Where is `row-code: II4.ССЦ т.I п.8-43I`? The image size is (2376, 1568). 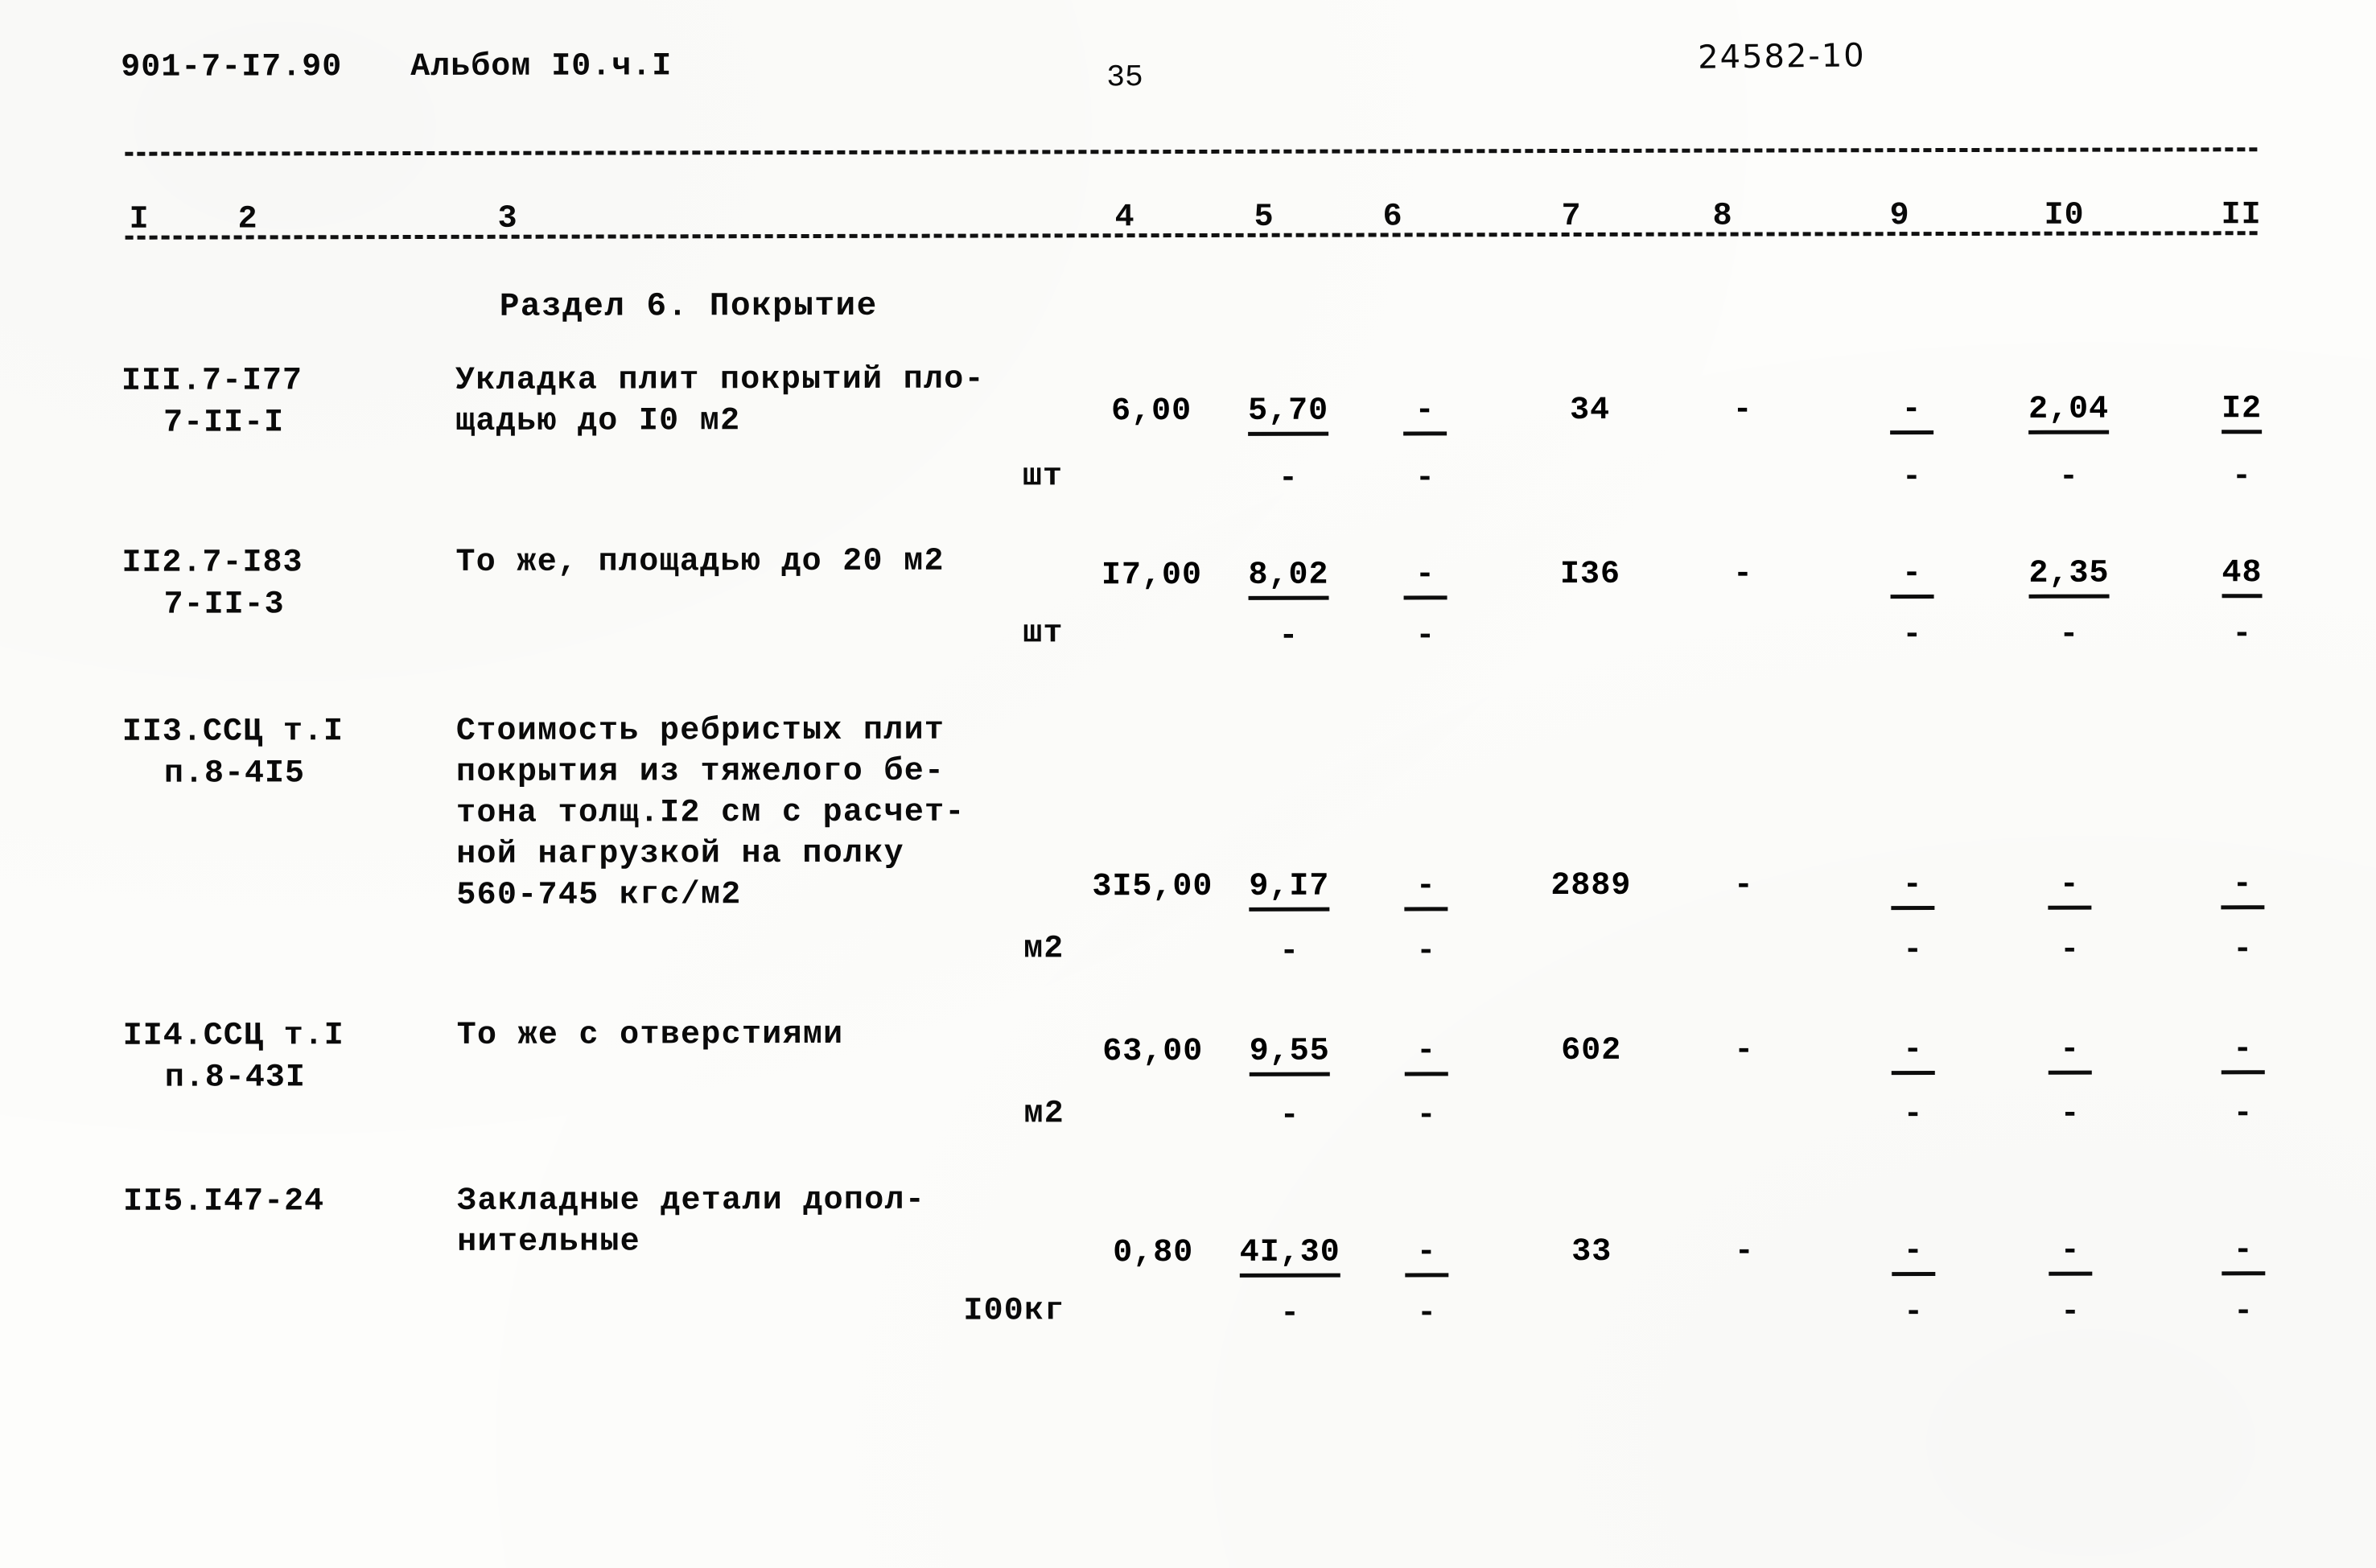
row-code: II4.ССЦ т.I п.8-43I is located at coordinates (311, 1057).